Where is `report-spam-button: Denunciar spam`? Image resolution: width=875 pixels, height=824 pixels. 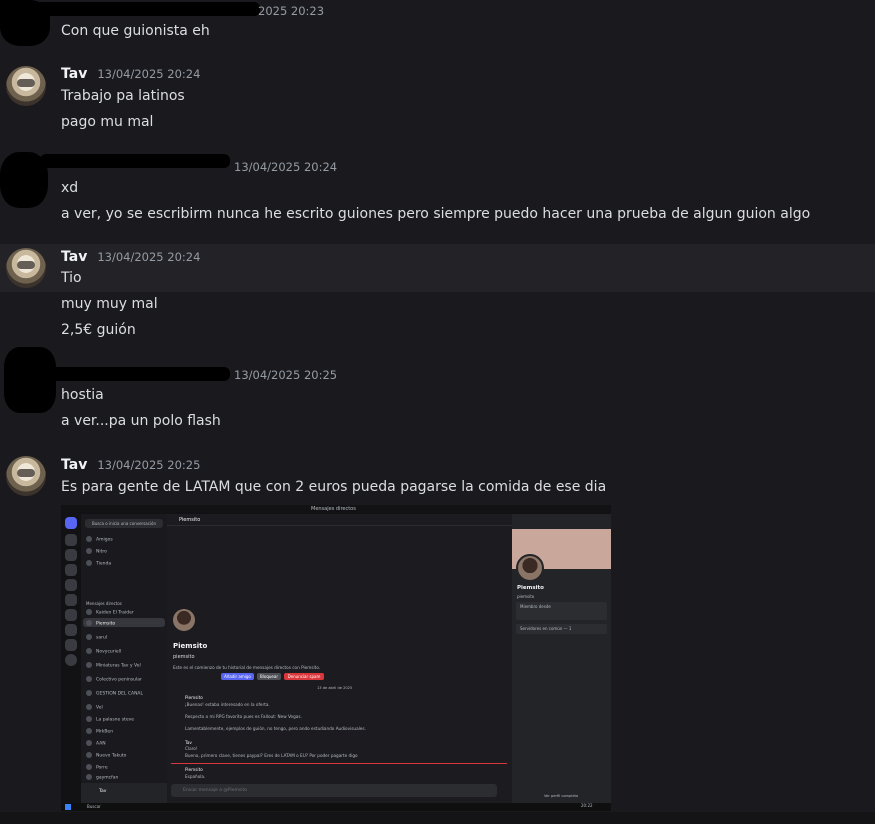 report-spam-button: Denunciar spam is located at coordinates (304, 676).